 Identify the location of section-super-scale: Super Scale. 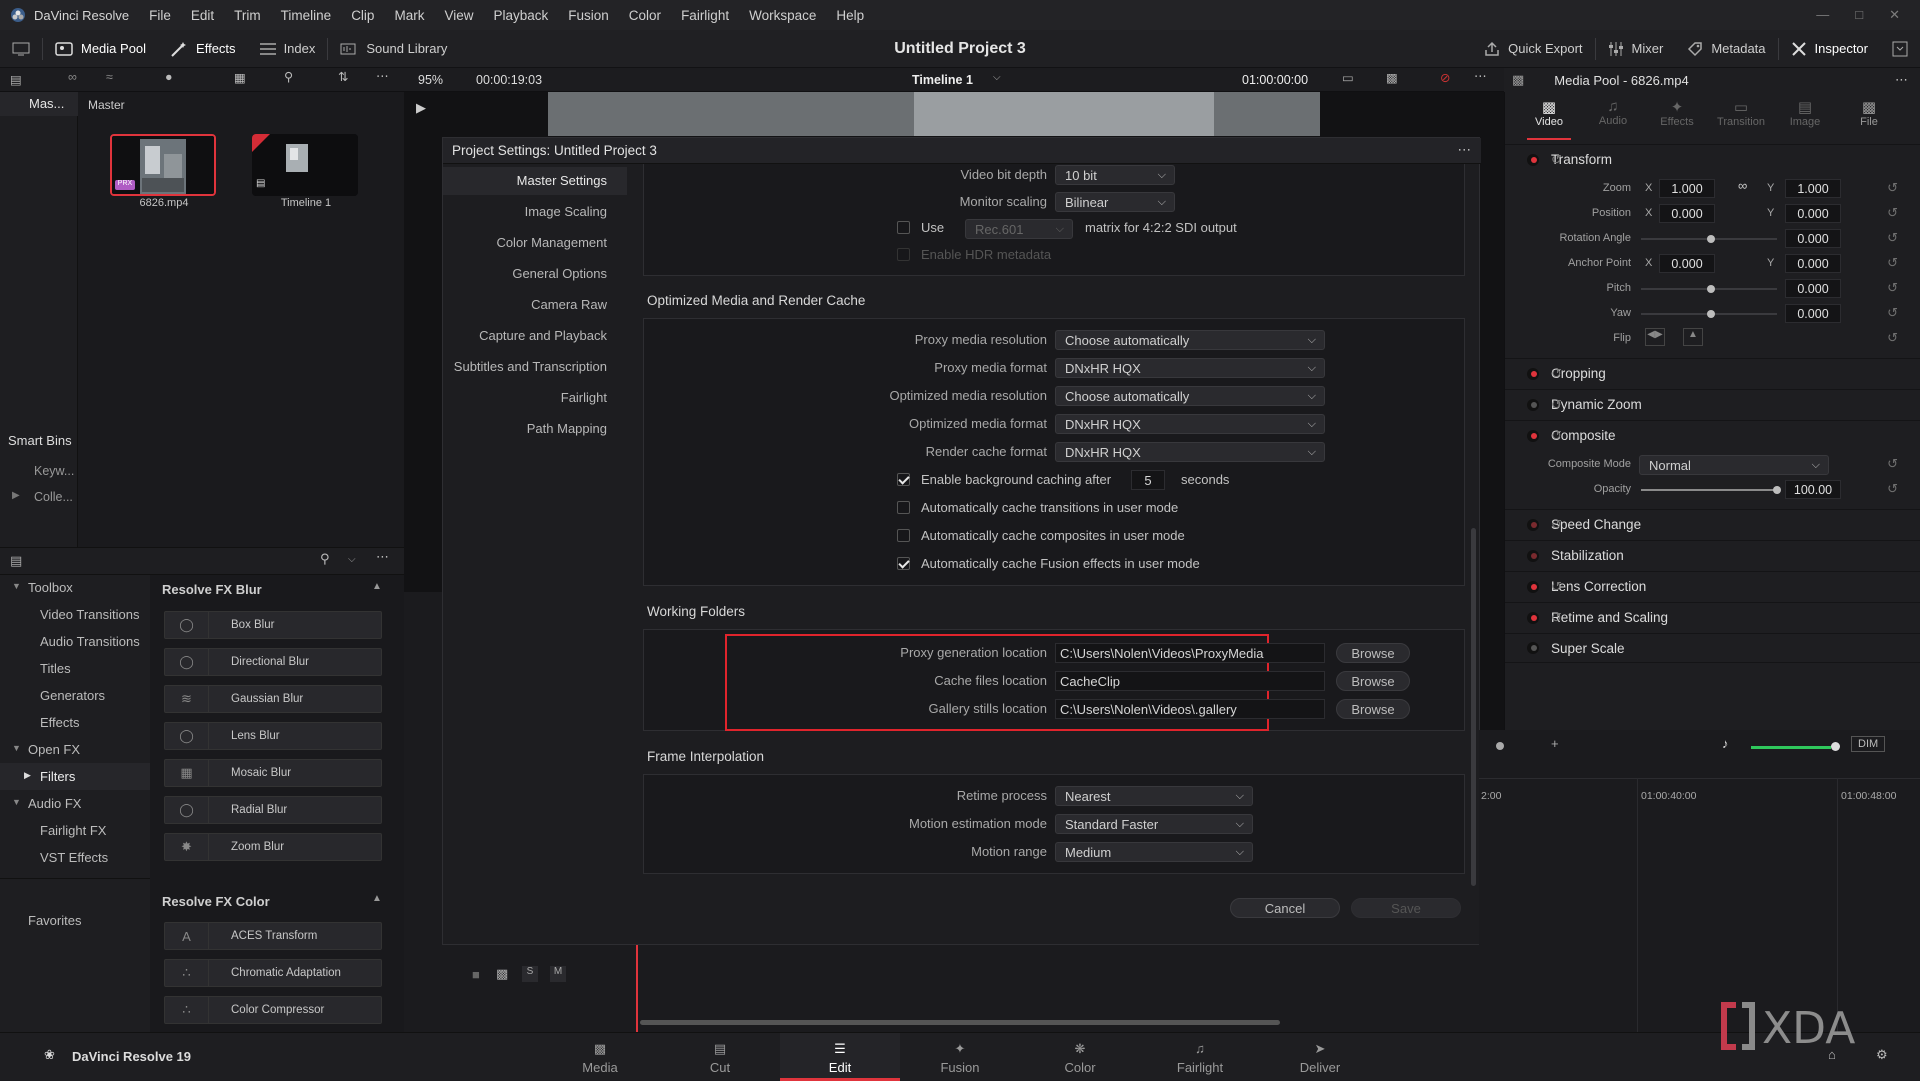
(1712, 648).